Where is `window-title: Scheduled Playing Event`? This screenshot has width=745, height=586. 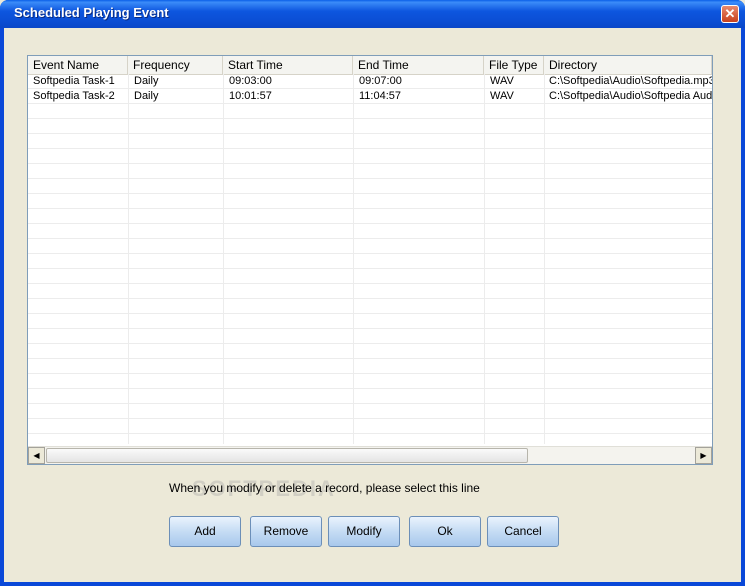 window-title: Scheduled Playing Event is located at coordinates (91, 12).